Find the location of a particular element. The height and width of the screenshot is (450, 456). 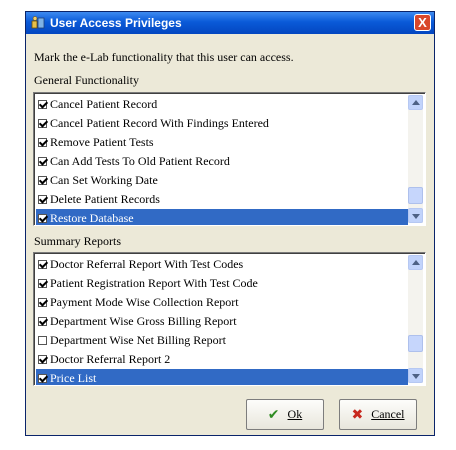

list-item: Doctor Referral Report With Test Codes is located at coordinates (222, 264).